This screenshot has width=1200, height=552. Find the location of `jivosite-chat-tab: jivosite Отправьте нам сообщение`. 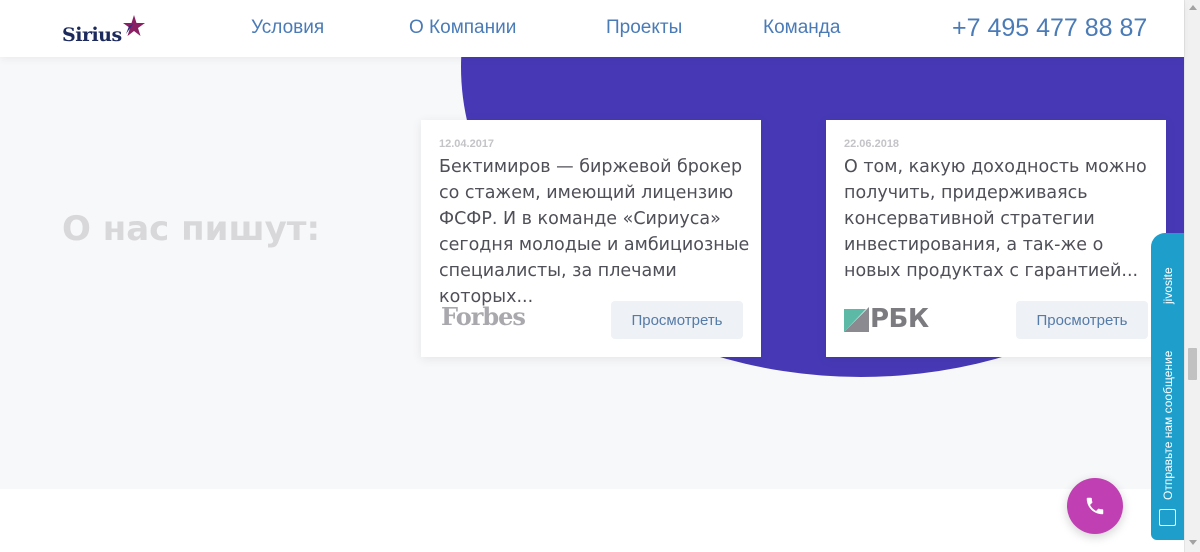

jivosite-chat-tab: jivosite Отправьте нам сообщение is located at coordinates (1167, 386).